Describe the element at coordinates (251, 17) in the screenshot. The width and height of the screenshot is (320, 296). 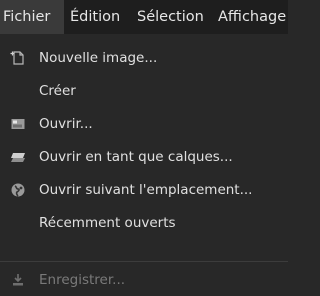
I see `menu-affichage: Affichage` at that location.